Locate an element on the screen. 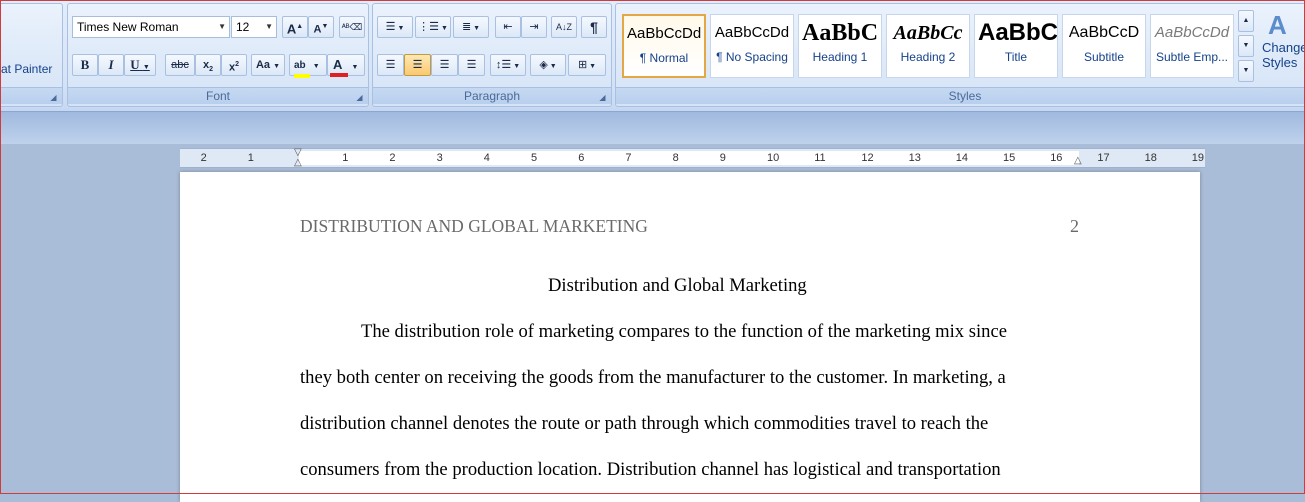 The width and height of the screenshot is (1305, 502). bullets-icon: ☰ is located at coordinates (390, 27).